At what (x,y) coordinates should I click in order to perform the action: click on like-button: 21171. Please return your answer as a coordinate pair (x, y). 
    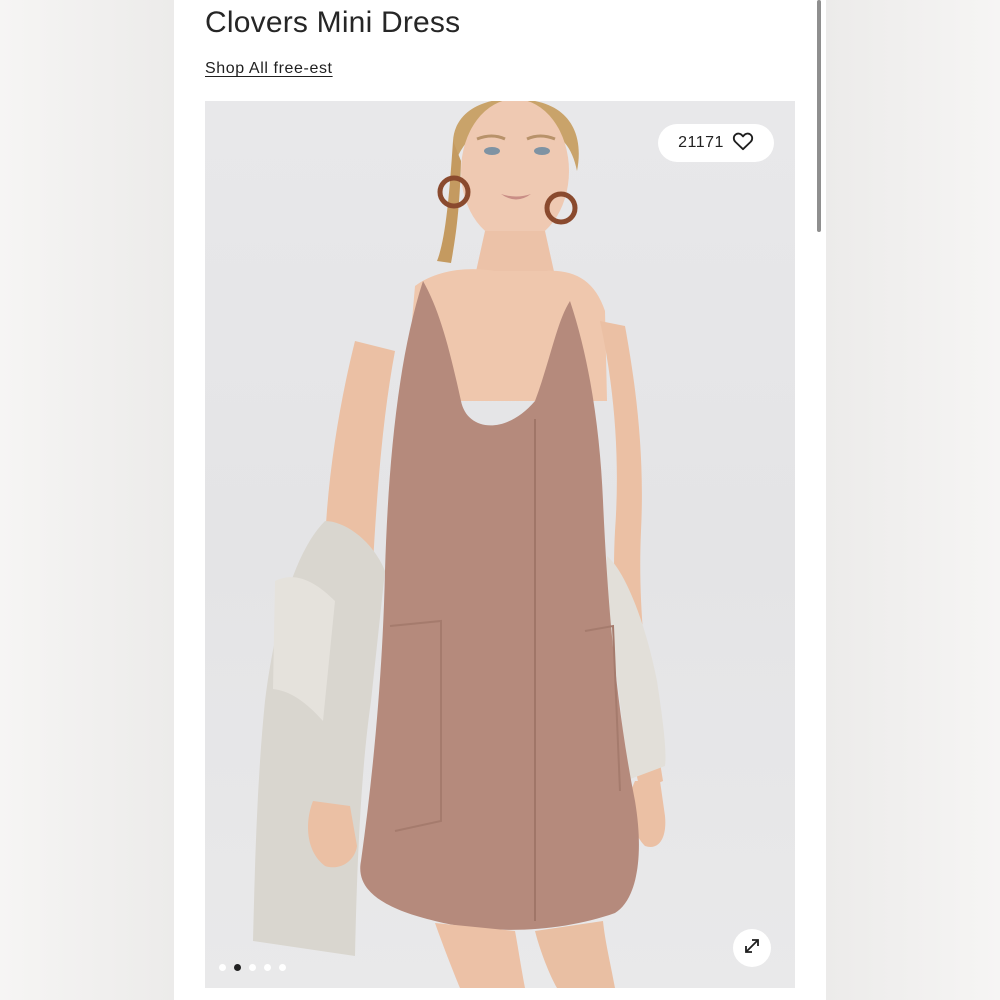
    Looking at the image, I should click on (716, 143).